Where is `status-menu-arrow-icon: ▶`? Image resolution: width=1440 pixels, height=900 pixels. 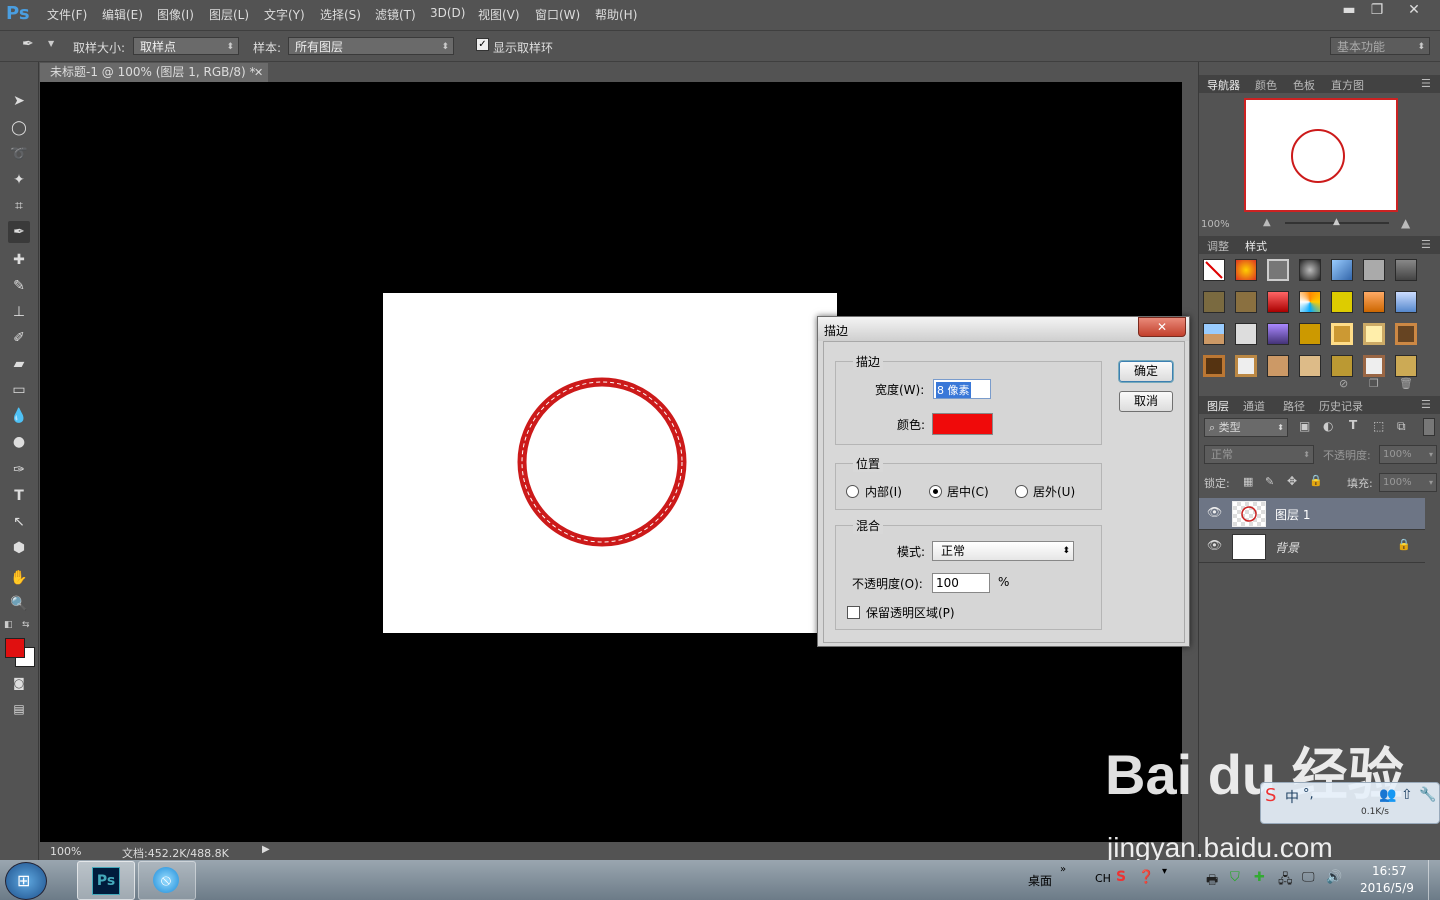 status-menu-arrow-icon: ▶ is located at coordinates (266, 849).